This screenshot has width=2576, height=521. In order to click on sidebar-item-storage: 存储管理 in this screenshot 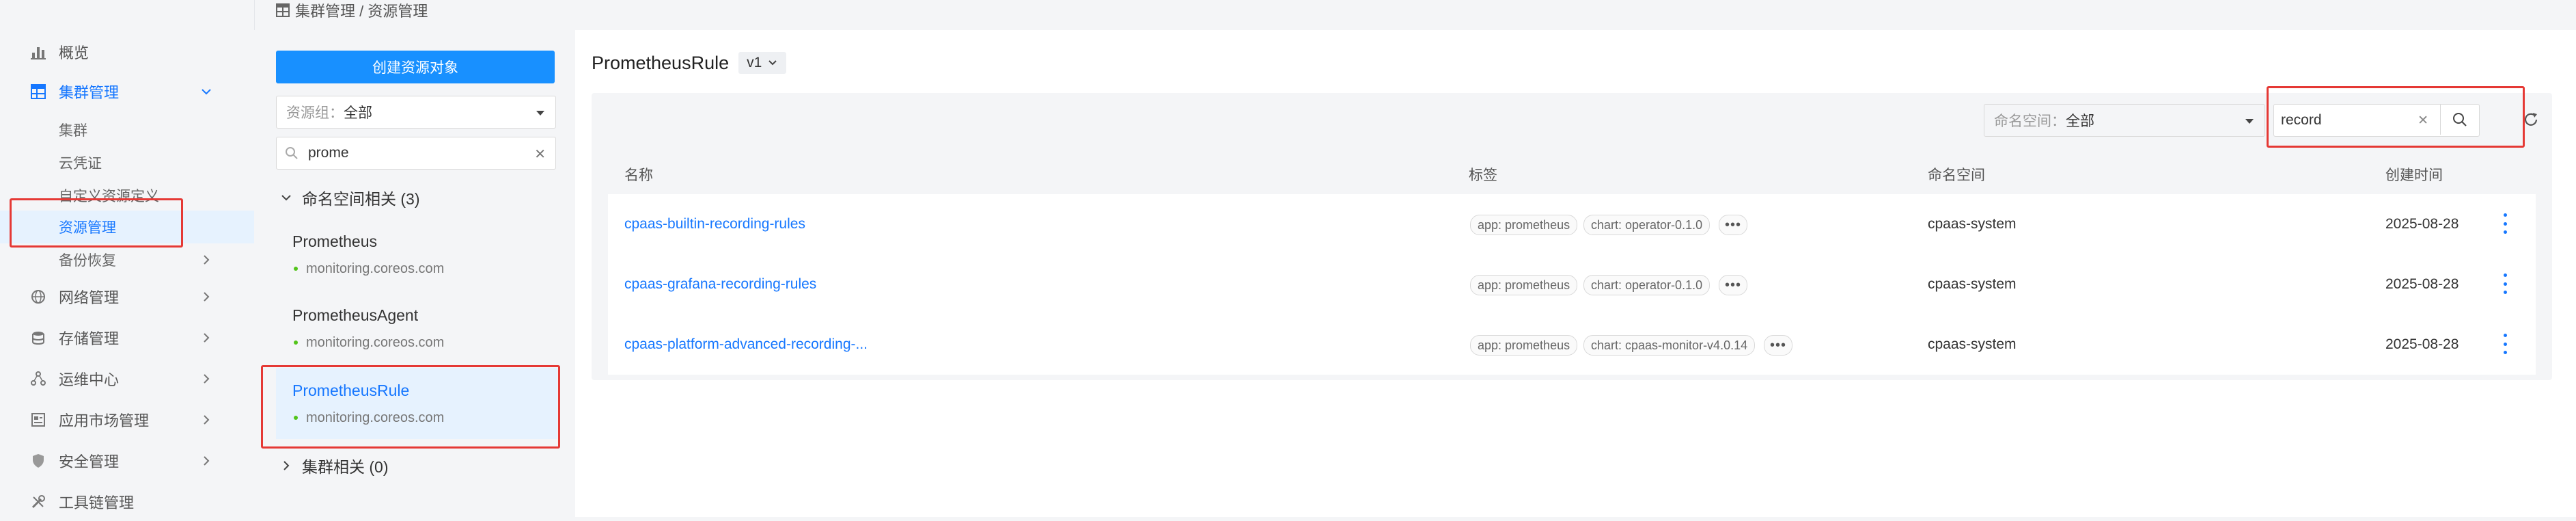, I will do `click(127, 338)`.